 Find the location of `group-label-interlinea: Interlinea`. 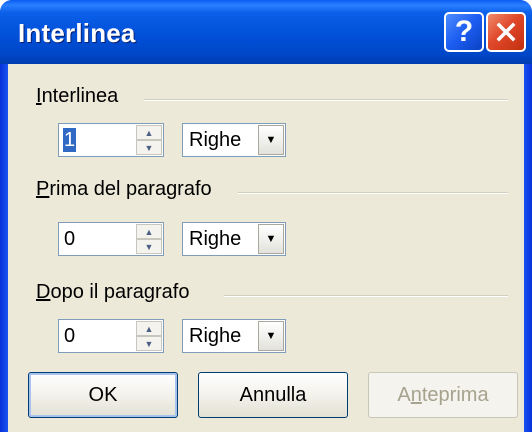

group-label-interlinea: Interlinea is located at coordinates (80, 96).